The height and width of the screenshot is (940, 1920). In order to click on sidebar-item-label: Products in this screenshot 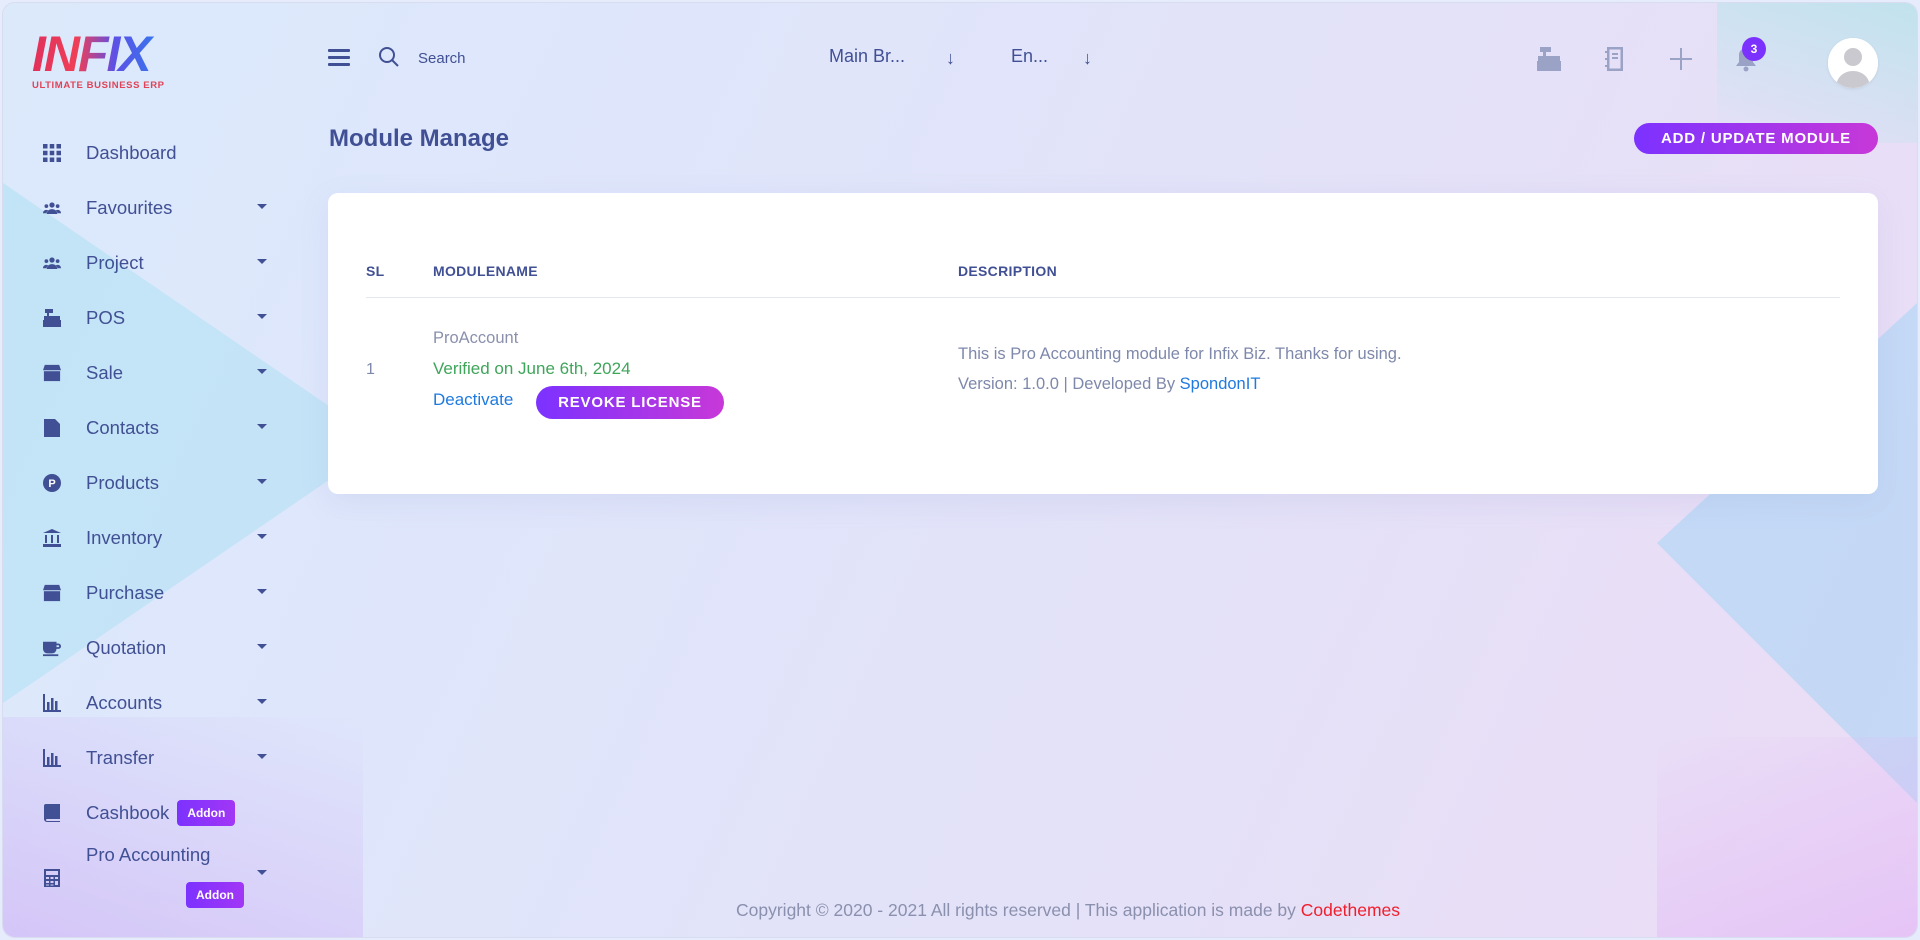, I will do `click(123, 482)`.